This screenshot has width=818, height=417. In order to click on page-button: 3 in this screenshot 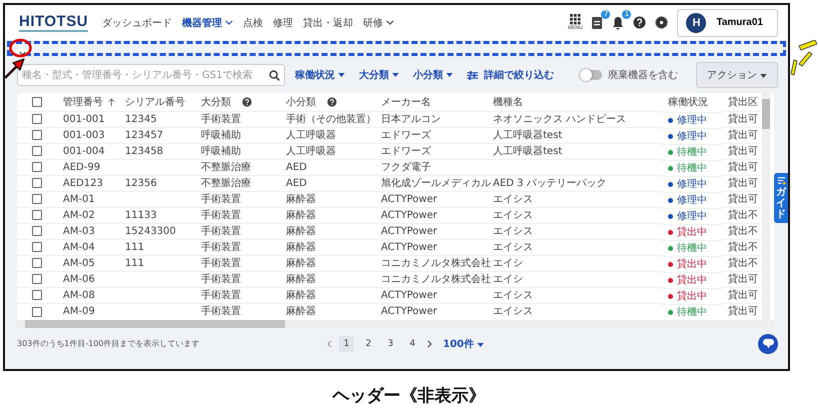, I will do `click(390, 344)`.